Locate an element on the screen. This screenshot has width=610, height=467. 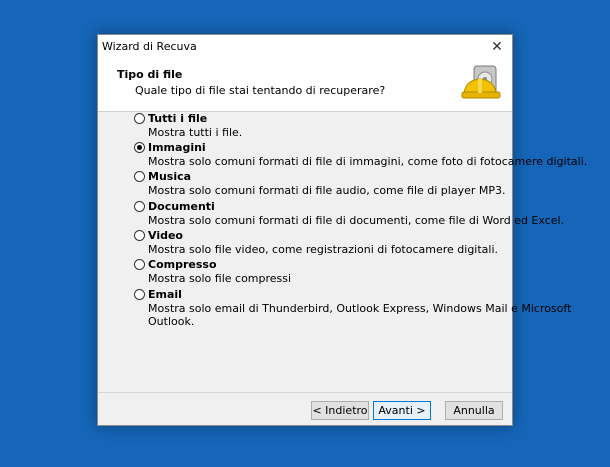
option-label: Compresso is located at coordinates (182, 264).